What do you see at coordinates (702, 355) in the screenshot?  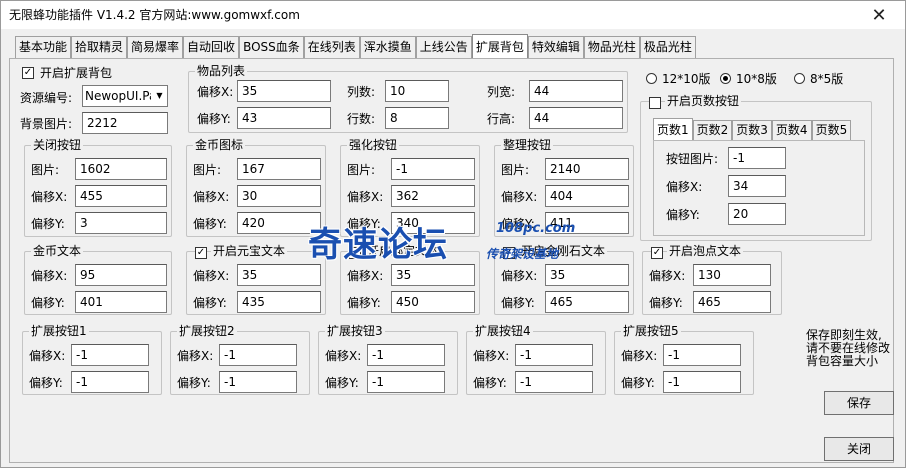 I see `ext5-x-input: -1` at bounding box center [702, 355].